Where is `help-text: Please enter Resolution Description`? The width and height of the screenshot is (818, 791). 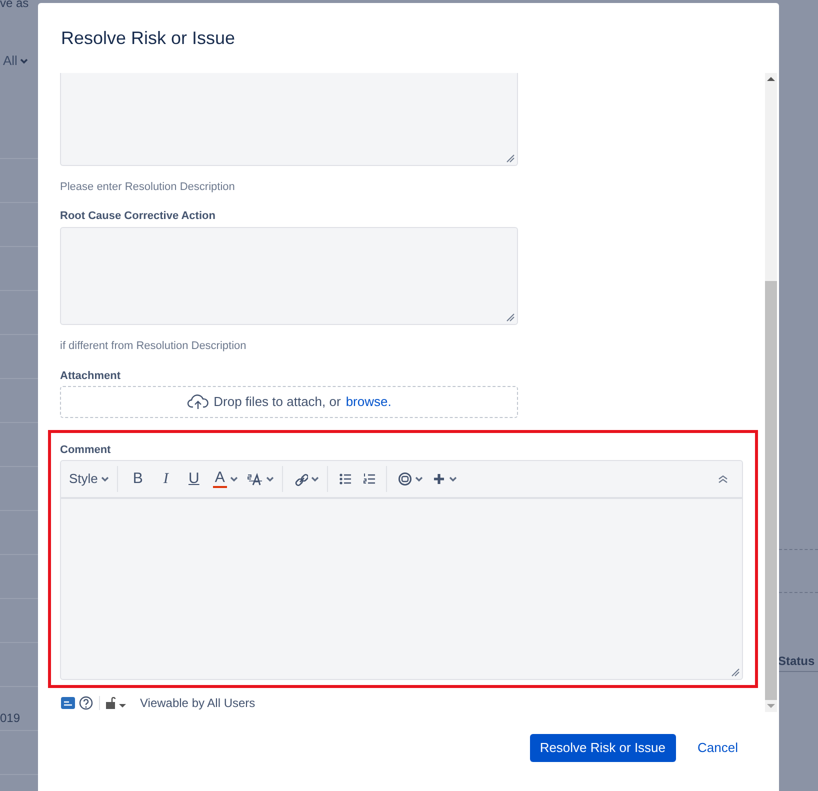
help-text: Please enter Resolution Description is located at coordinates (148, 187).